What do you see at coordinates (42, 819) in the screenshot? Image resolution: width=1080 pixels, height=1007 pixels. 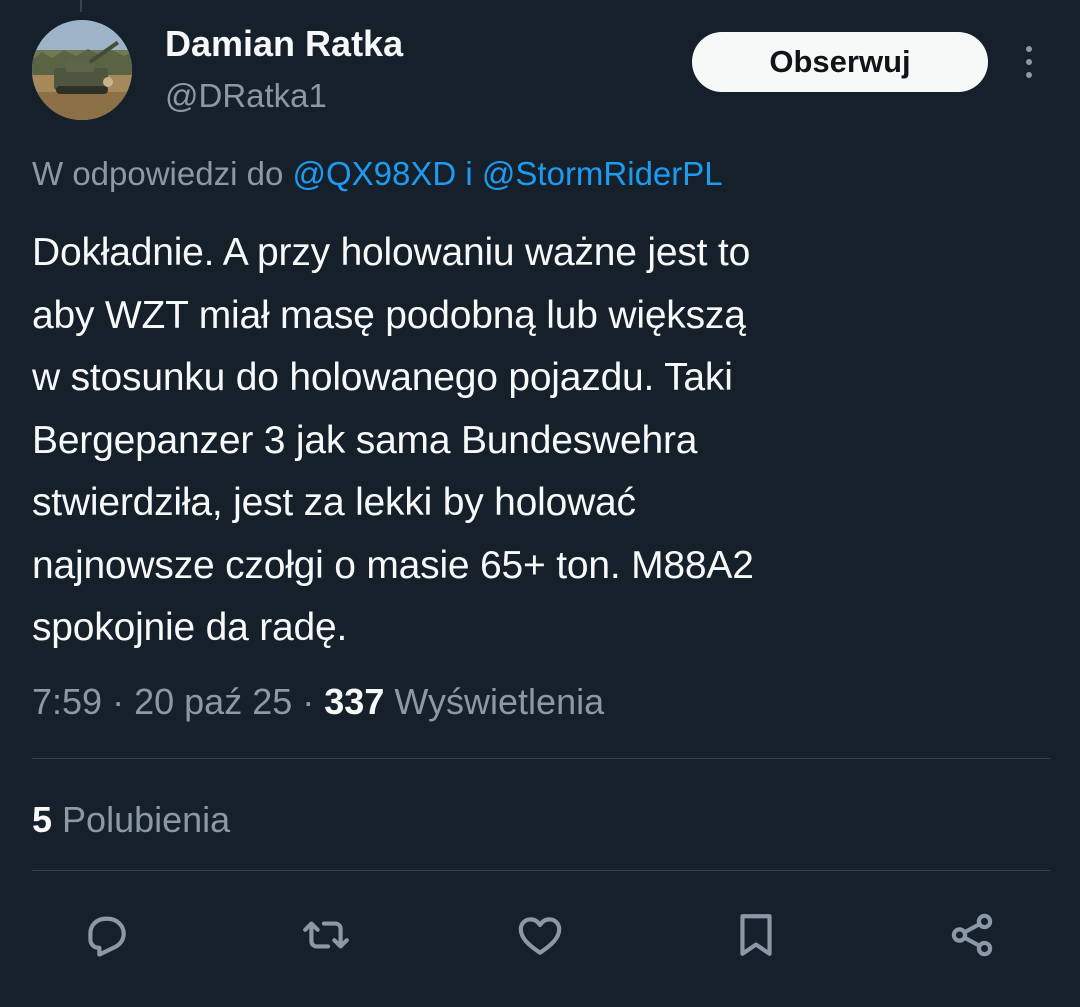 I see `likes-count: 5` at bounding box center [42, 819].